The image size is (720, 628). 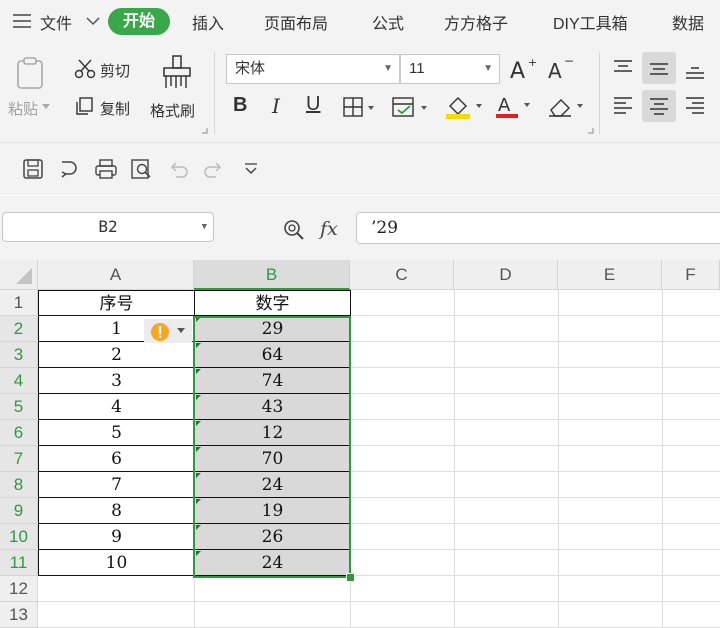 What do you see at coordinates (272, 537) in the screenshot?
I see `cell-b10: 26` at bounding box center [272, 537].